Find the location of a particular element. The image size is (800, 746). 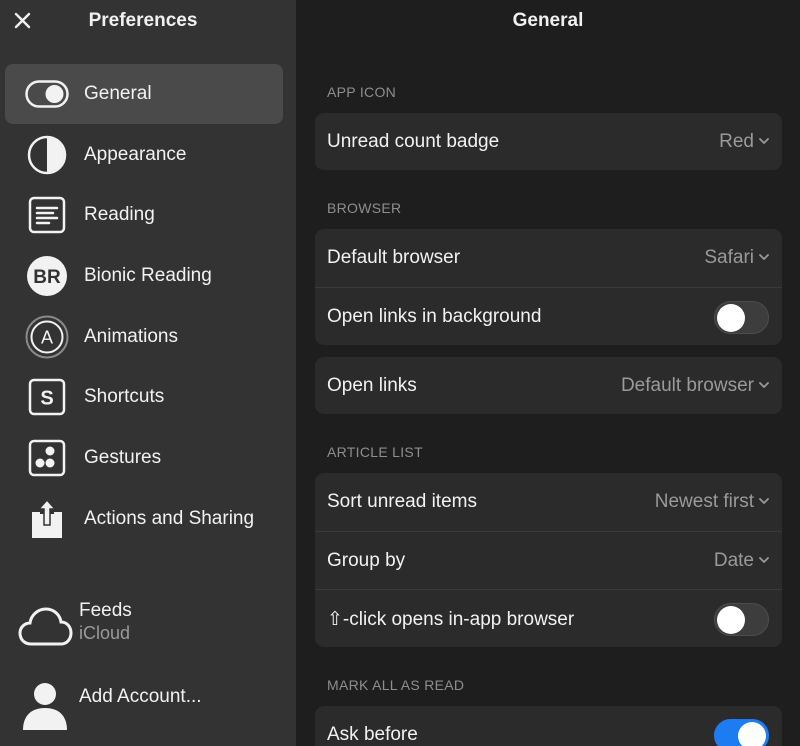

svg-text: A is located at coordinates (47, 338).